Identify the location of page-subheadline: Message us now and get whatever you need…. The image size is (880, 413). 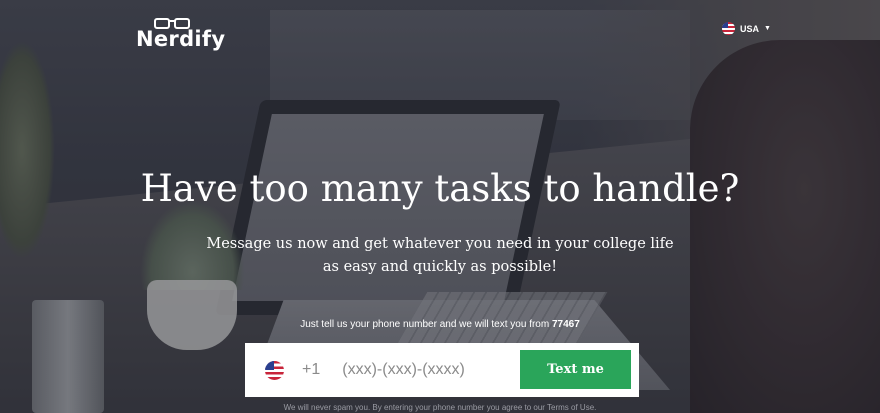
(440, 256).